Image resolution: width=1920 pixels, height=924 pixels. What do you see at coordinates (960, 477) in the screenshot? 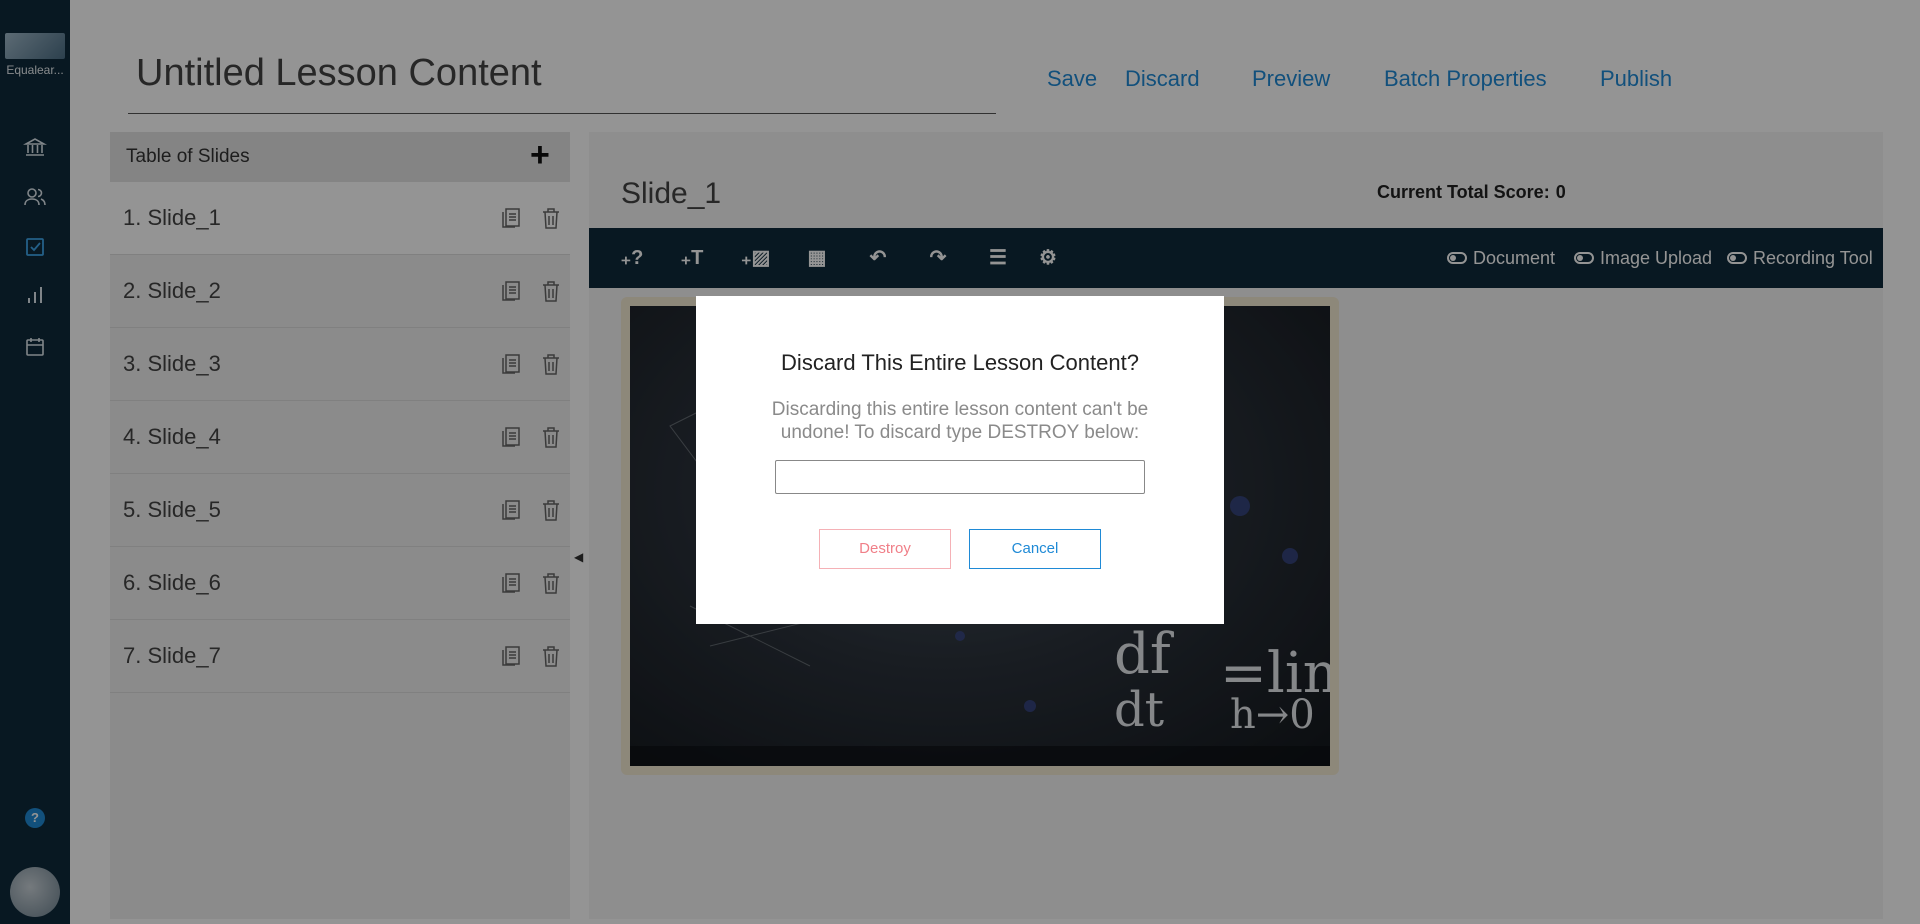
I see `destroy-confirm-input` at bounding box center [960, 477].